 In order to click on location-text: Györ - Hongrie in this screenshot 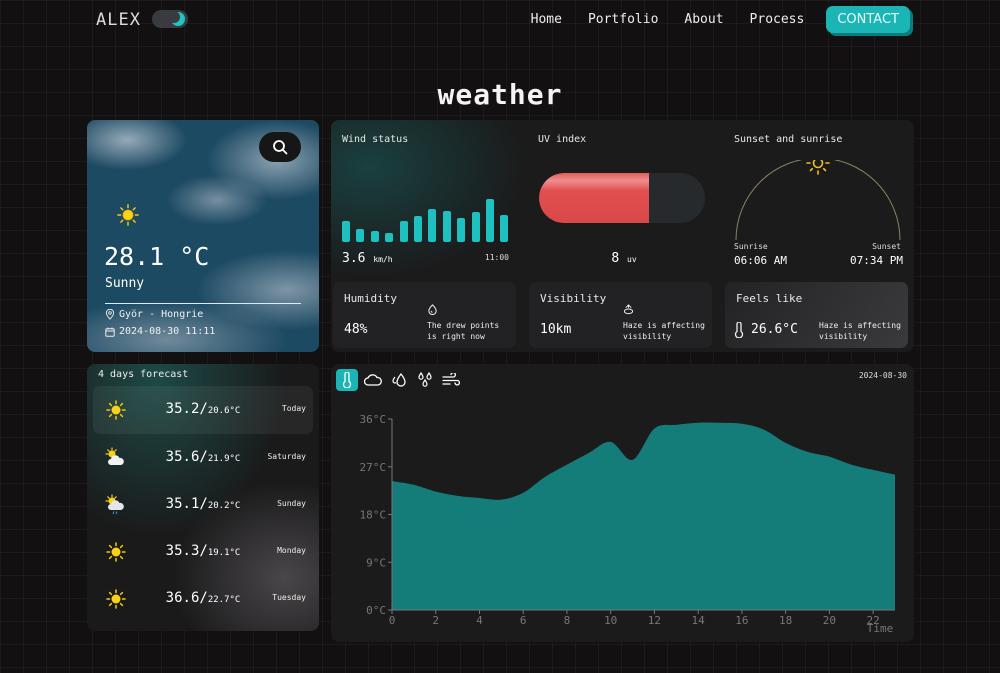, I will do `click(161, 314)`.